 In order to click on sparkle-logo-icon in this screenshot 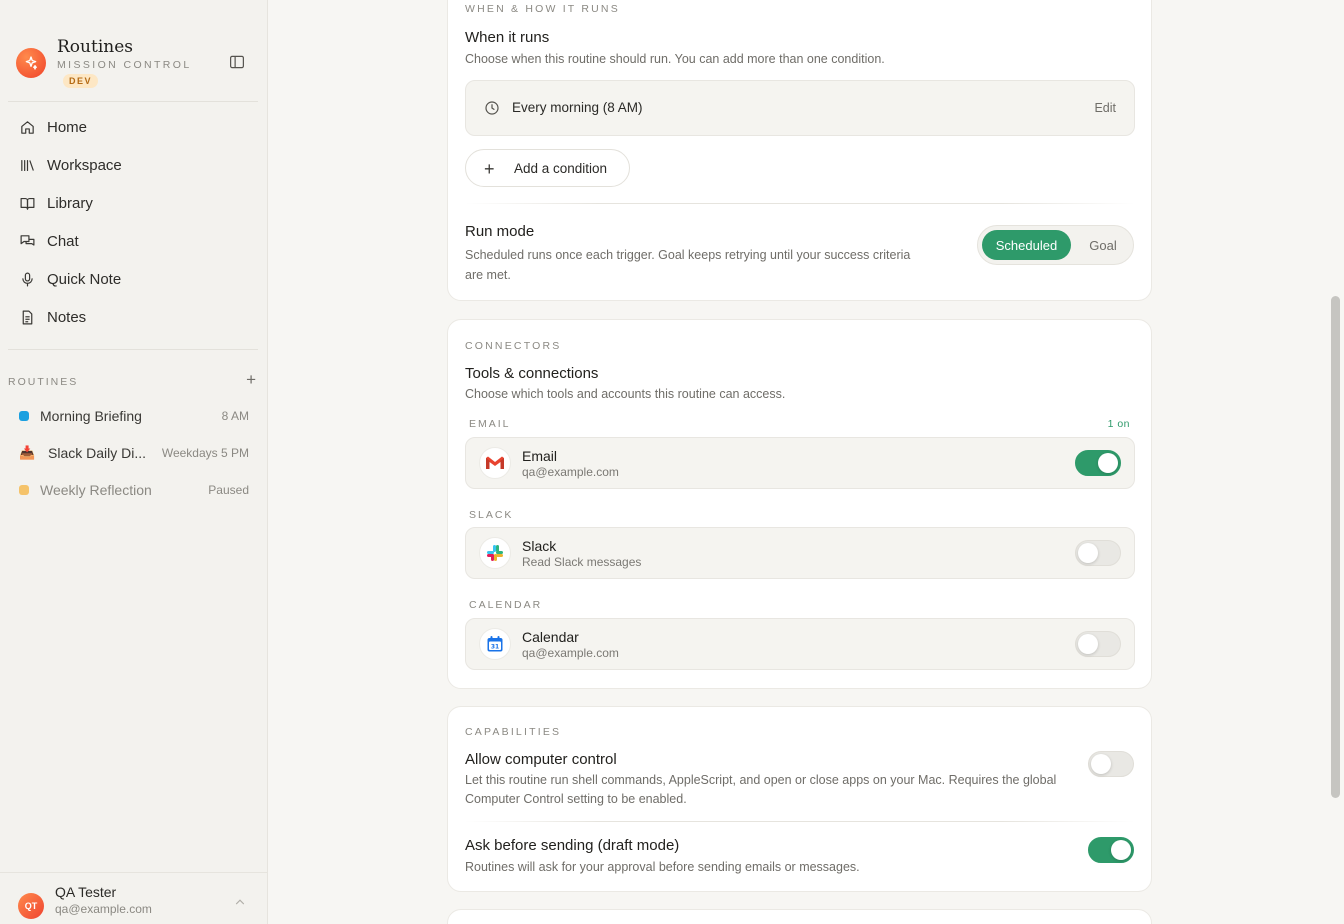, I will do `click(31, 63)`.